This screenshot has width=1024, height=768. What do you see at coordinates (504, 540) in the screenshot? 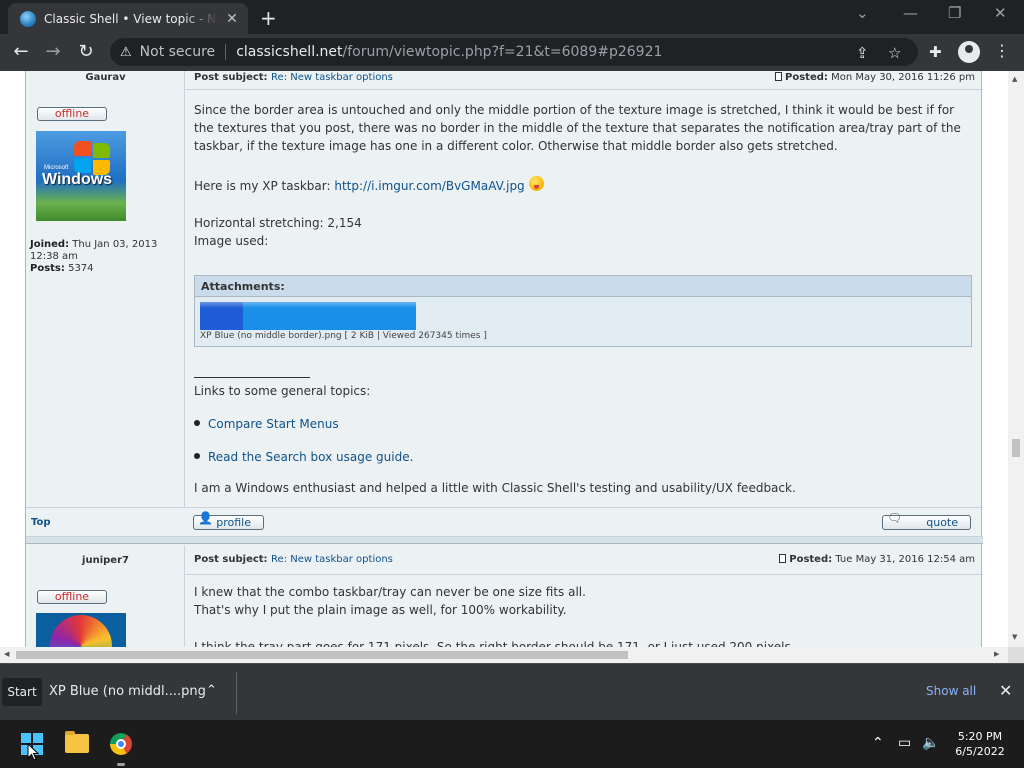
I see `post-divider` at bounding box center [504, 540].